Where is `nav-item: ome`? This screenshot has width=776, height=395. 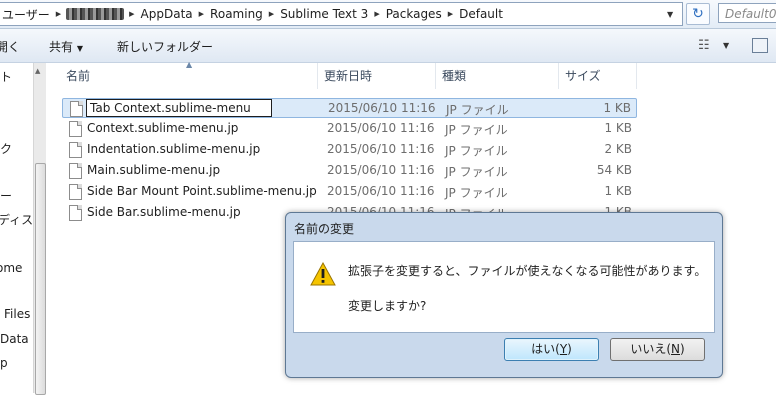
nav-item: ome is located at coordinates (11, 268).